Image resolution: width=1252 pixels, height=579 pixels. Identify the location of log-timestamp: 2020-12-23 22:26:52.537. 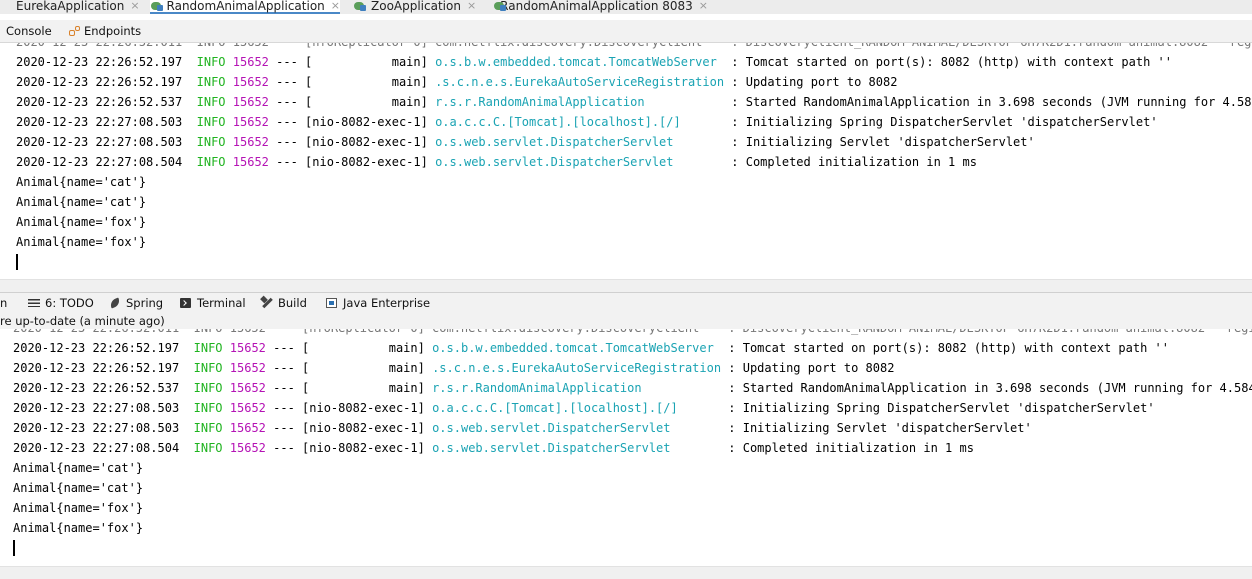
(96, 388).